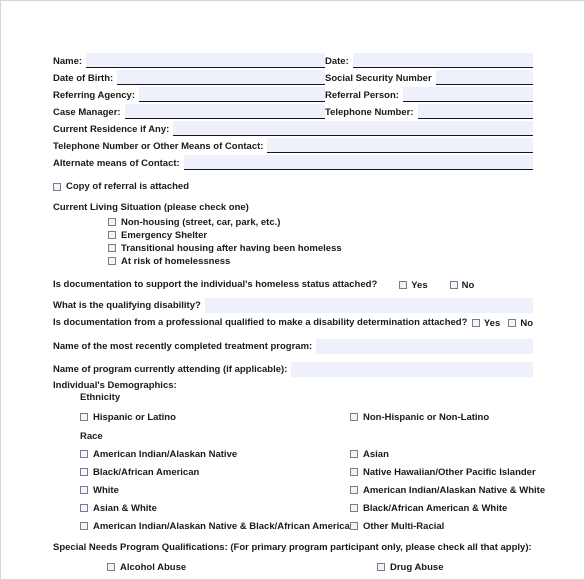  Describe the element at coordinates (320, 235) in the screenshot. I see `checkbox-emergency-shelter: Emergency Shelter` at that location.